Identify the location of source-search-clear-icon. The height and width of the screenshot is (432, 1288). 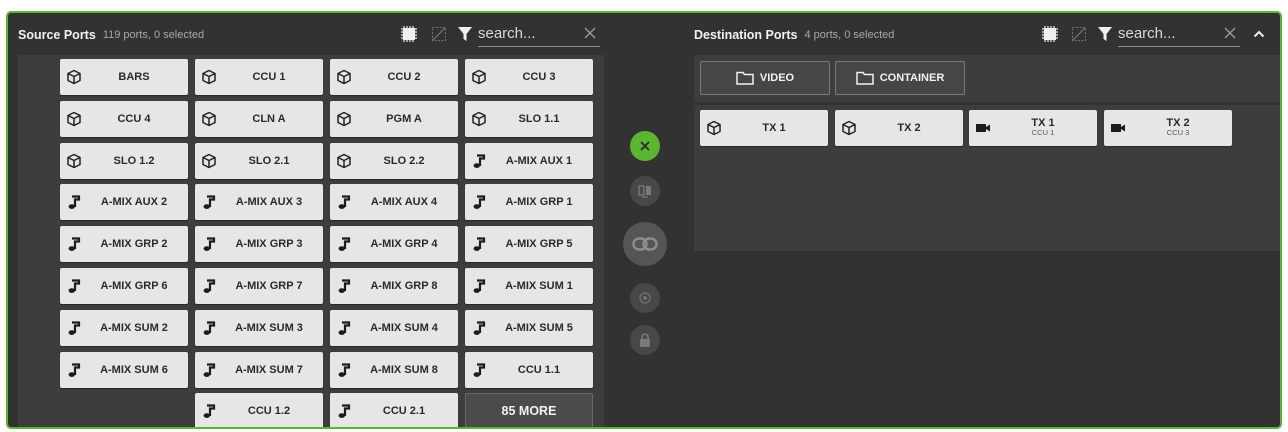
(590, 33).